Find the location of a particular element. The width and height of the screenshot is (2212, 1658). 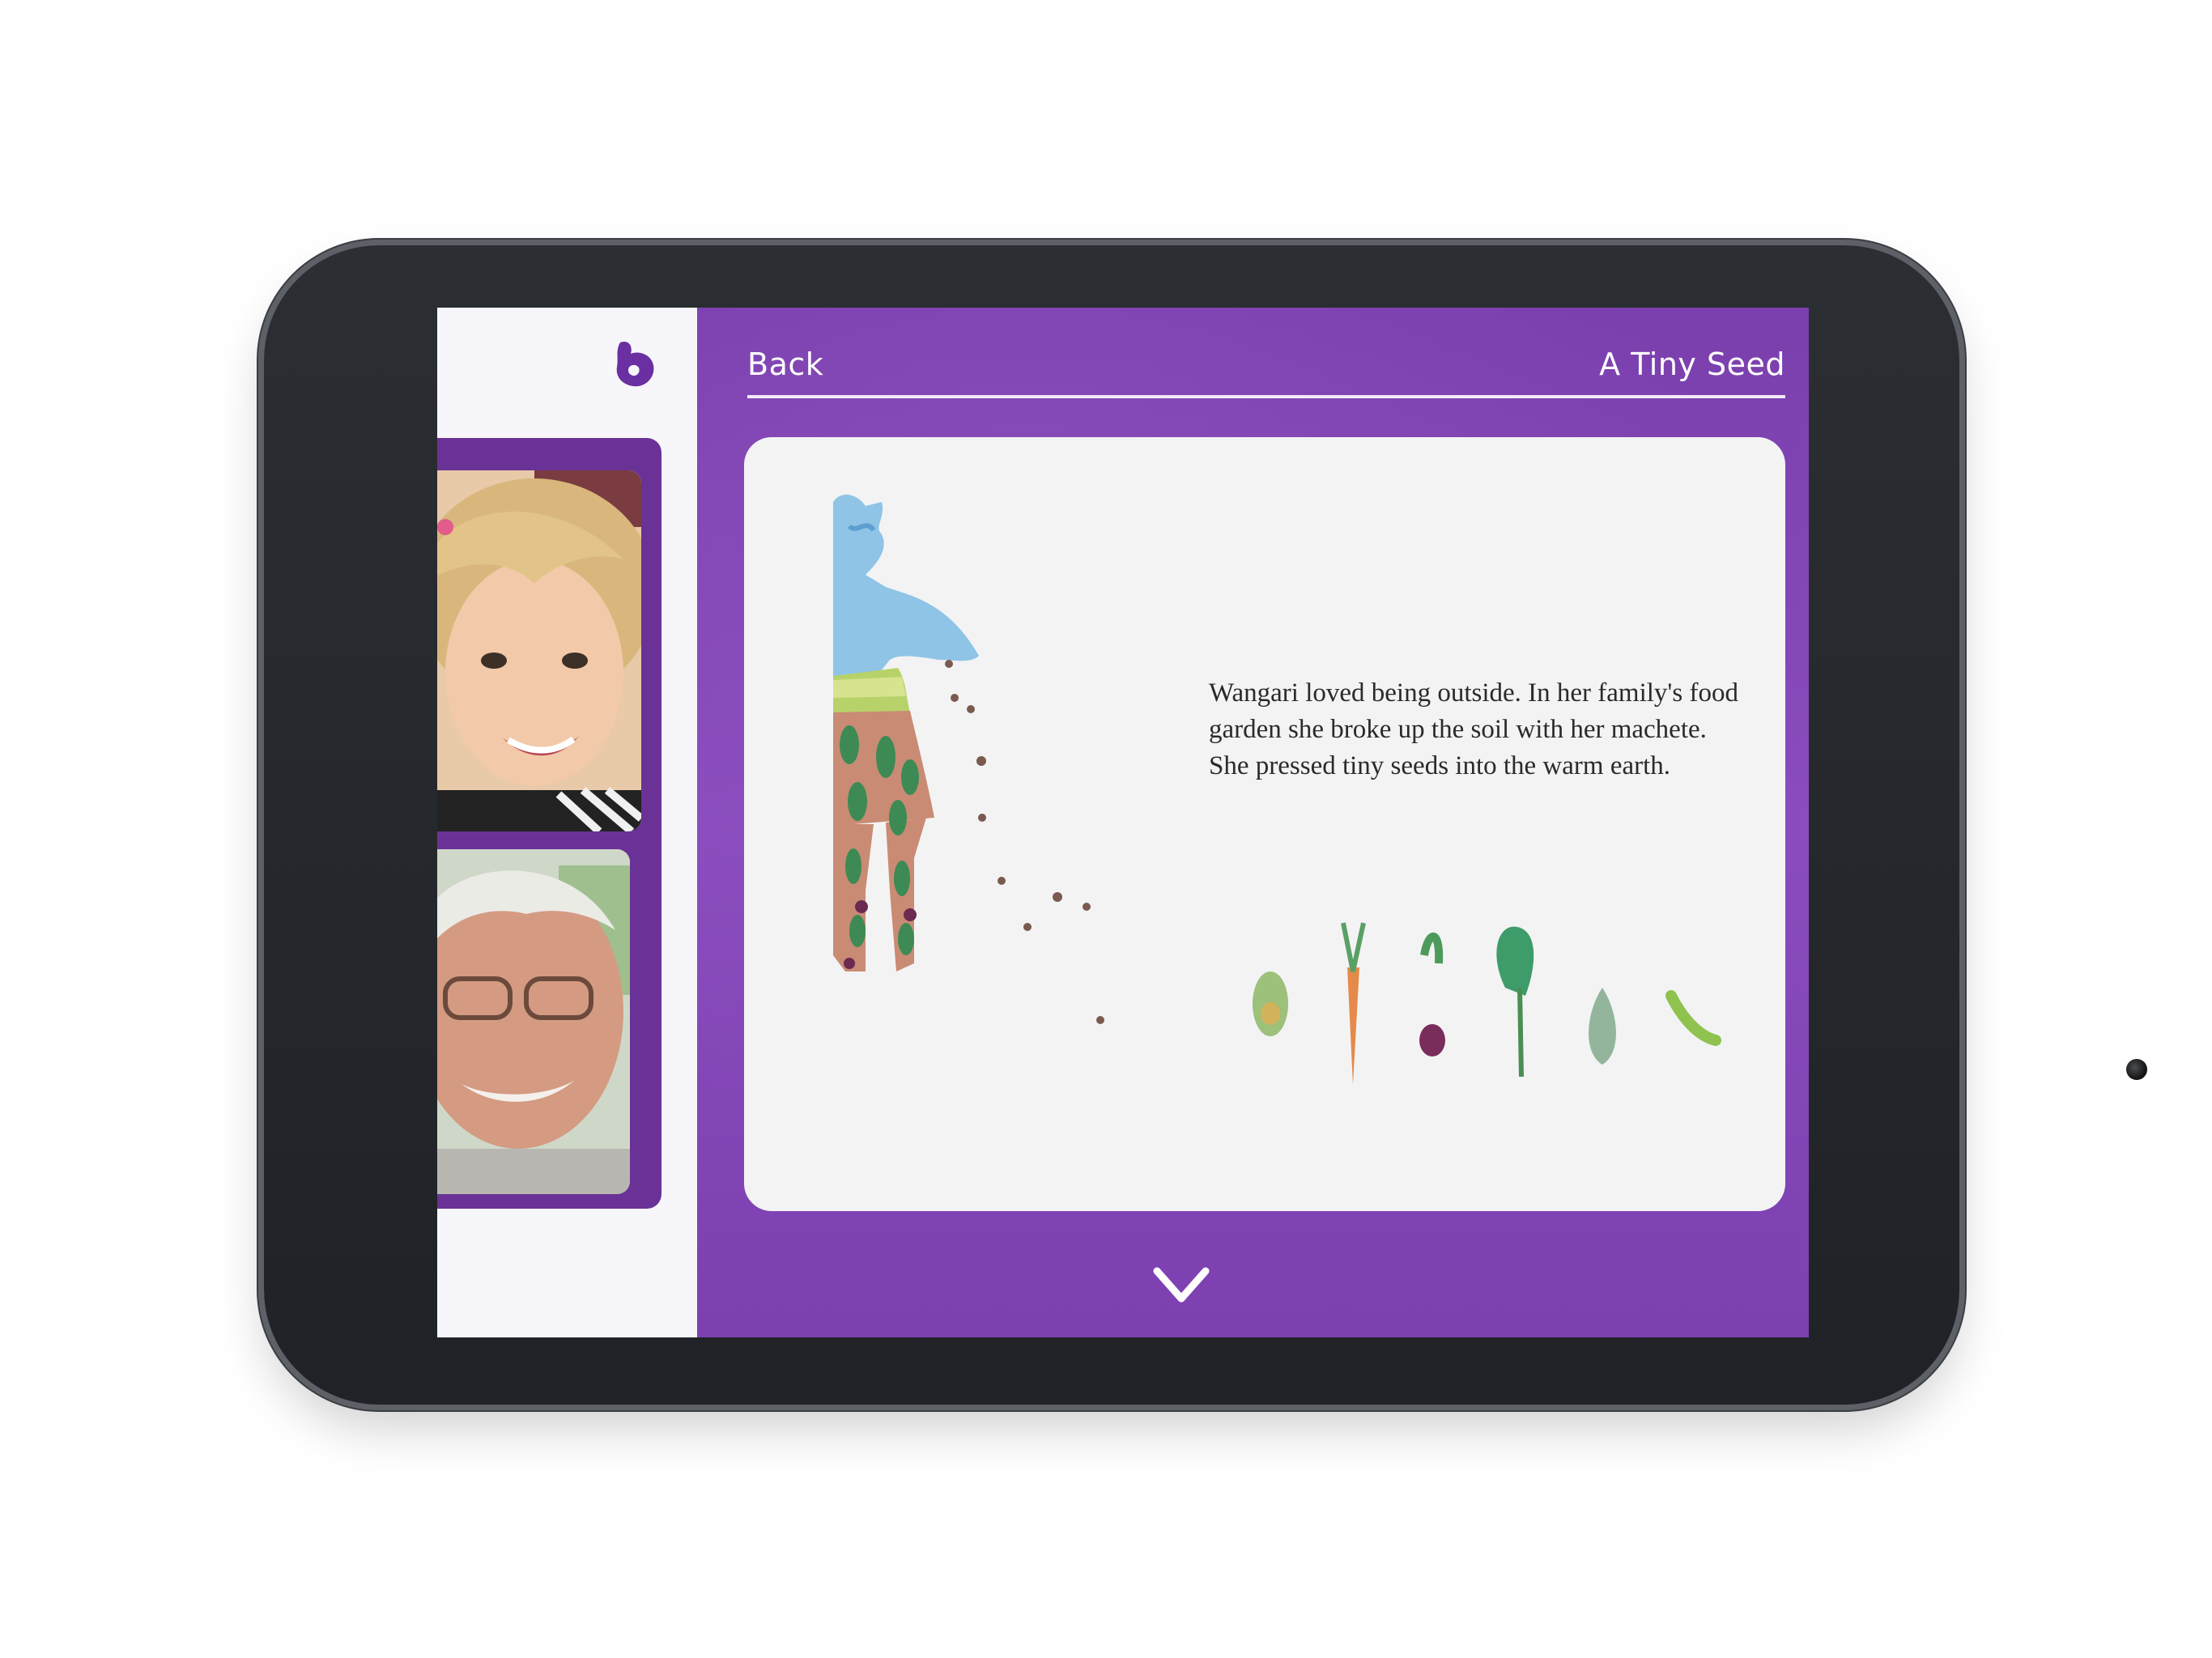

grandfather-portrait is located at coordinates (534, 1021).